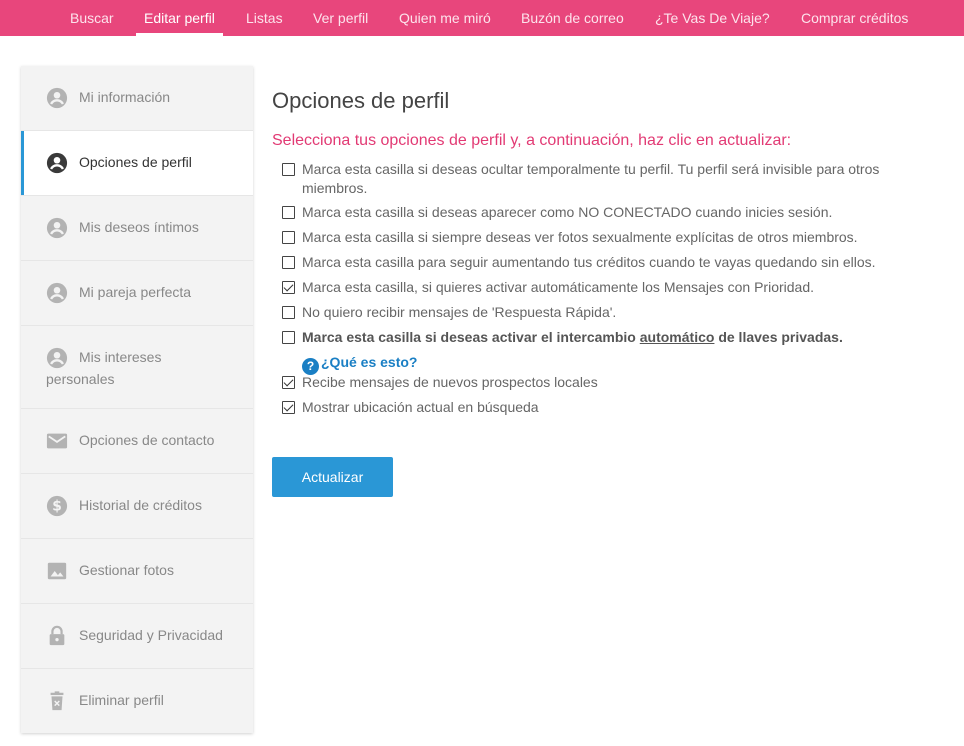  What do you see at coordinates (369, 362) in the screenshot?
I see `help-link-label: ¿Qué es esto?` at bounding box center [369, 362].